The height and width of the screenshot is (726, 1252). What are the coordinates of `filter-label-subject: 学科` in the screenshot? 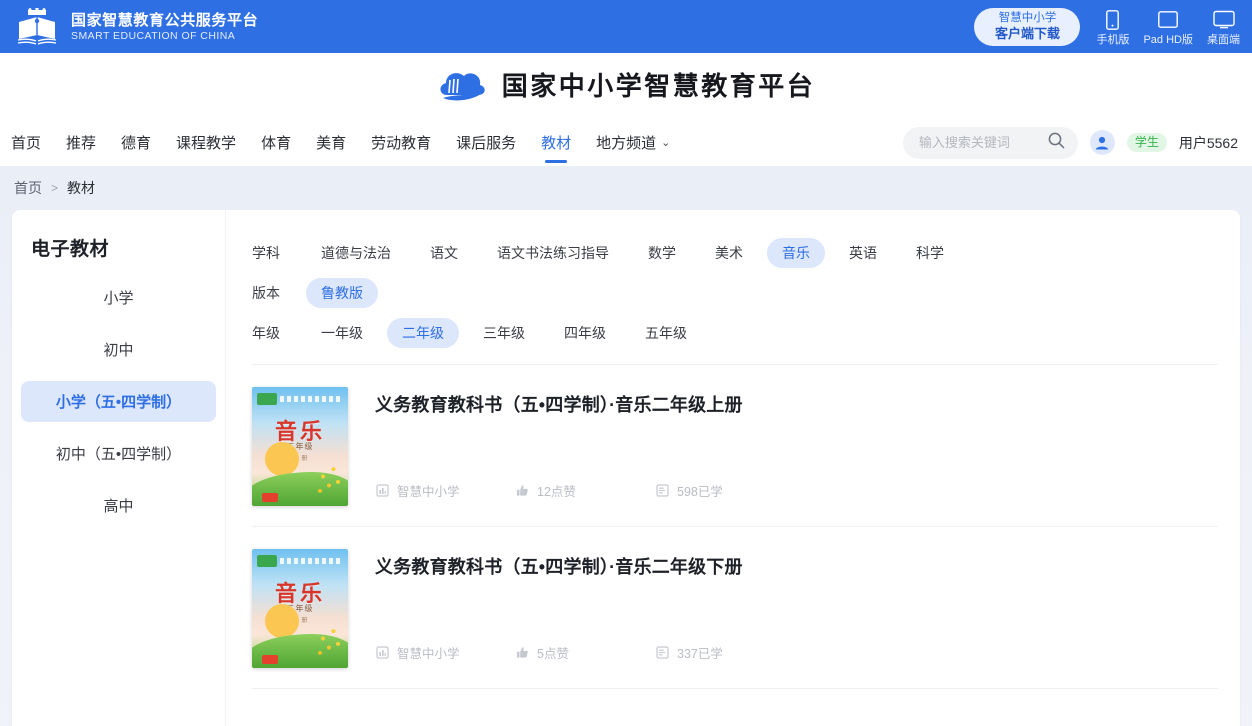 It's located at (266, 253).